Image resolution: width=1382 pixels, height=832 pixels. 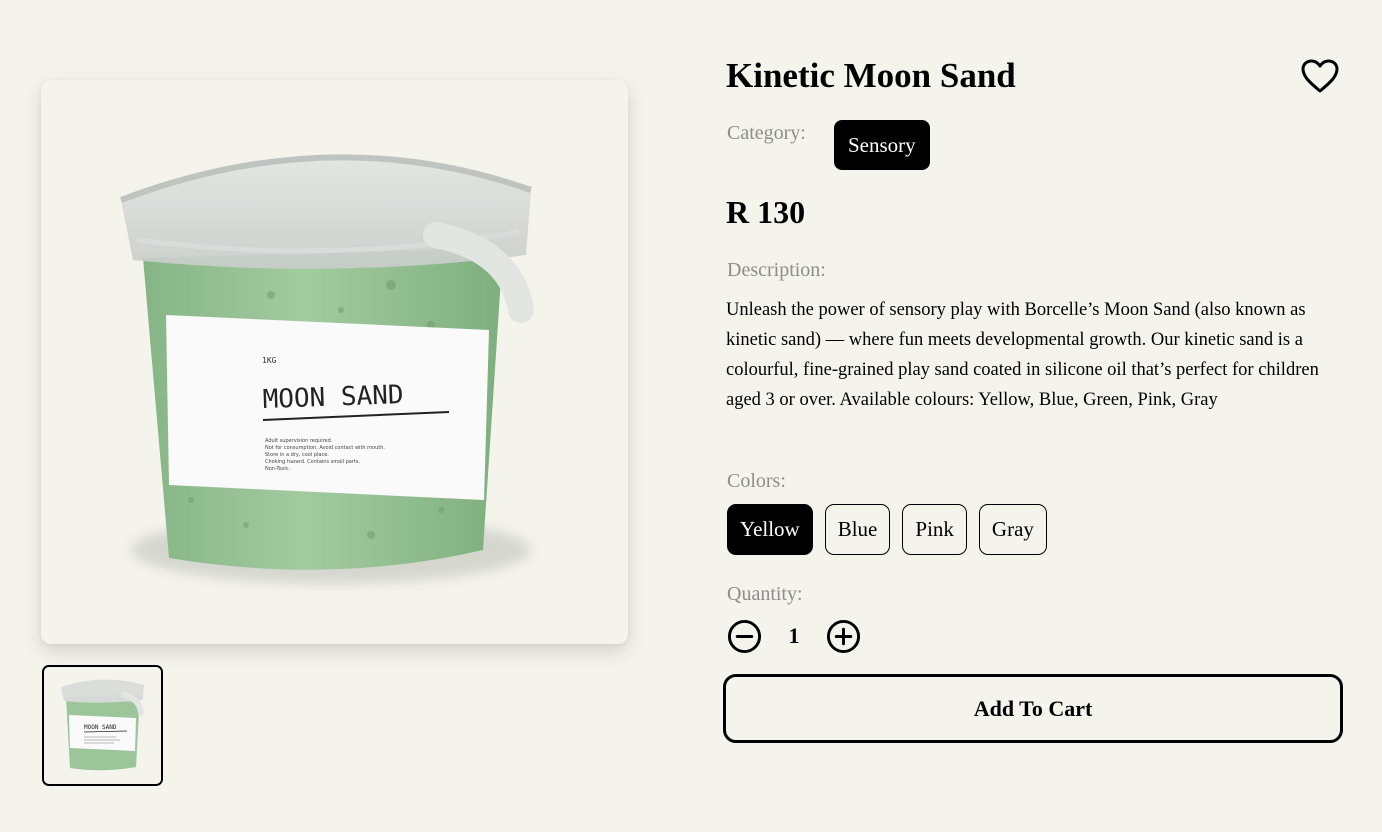 I want to click on thumbnail-bucket-illustration: MOON SAND, so click(x=102, y=725).